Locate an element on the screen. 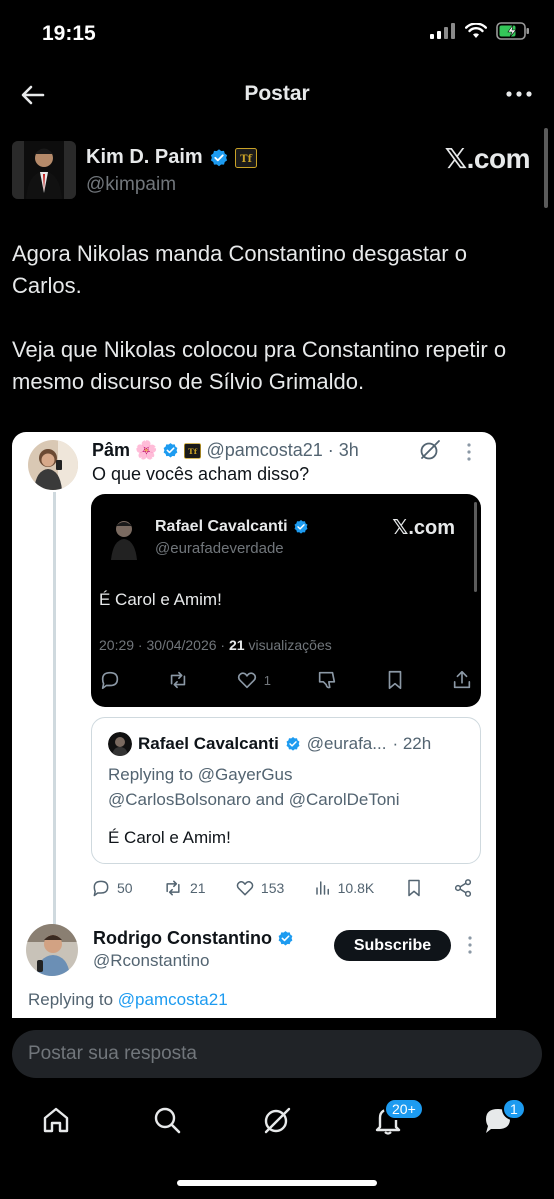 The width and height of the screenshot is (554, 1199). quoted-time: · 22h is located at coordinates (412, 743).